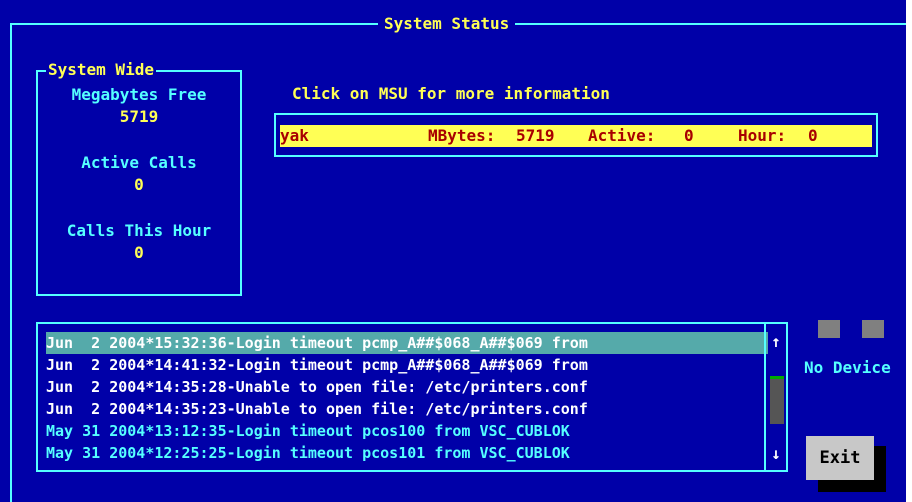 The image size is (912, 502). Describe the element at coordinates (294, 135) in the screenshot. I see `msu-name: yak` at that location.